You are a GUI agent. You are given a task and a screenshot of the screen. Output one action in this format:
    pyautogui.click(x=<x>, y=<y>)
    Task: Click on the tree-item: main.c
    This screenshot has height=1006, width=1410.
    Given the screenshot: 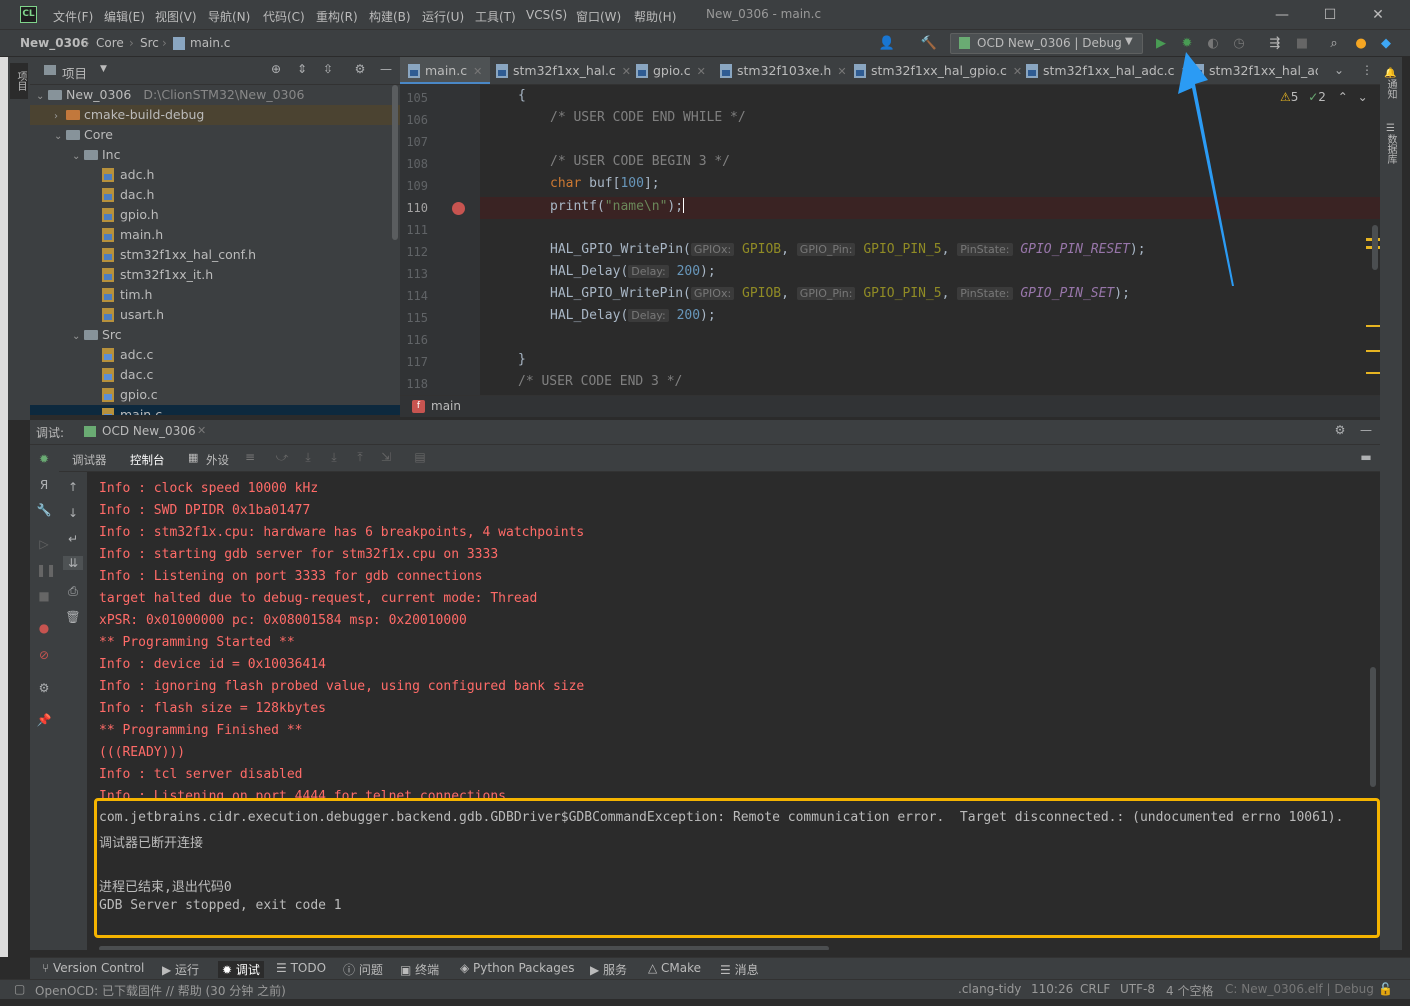 What is the action you would take?
    pyautogui.click(x=215, y=410)
    